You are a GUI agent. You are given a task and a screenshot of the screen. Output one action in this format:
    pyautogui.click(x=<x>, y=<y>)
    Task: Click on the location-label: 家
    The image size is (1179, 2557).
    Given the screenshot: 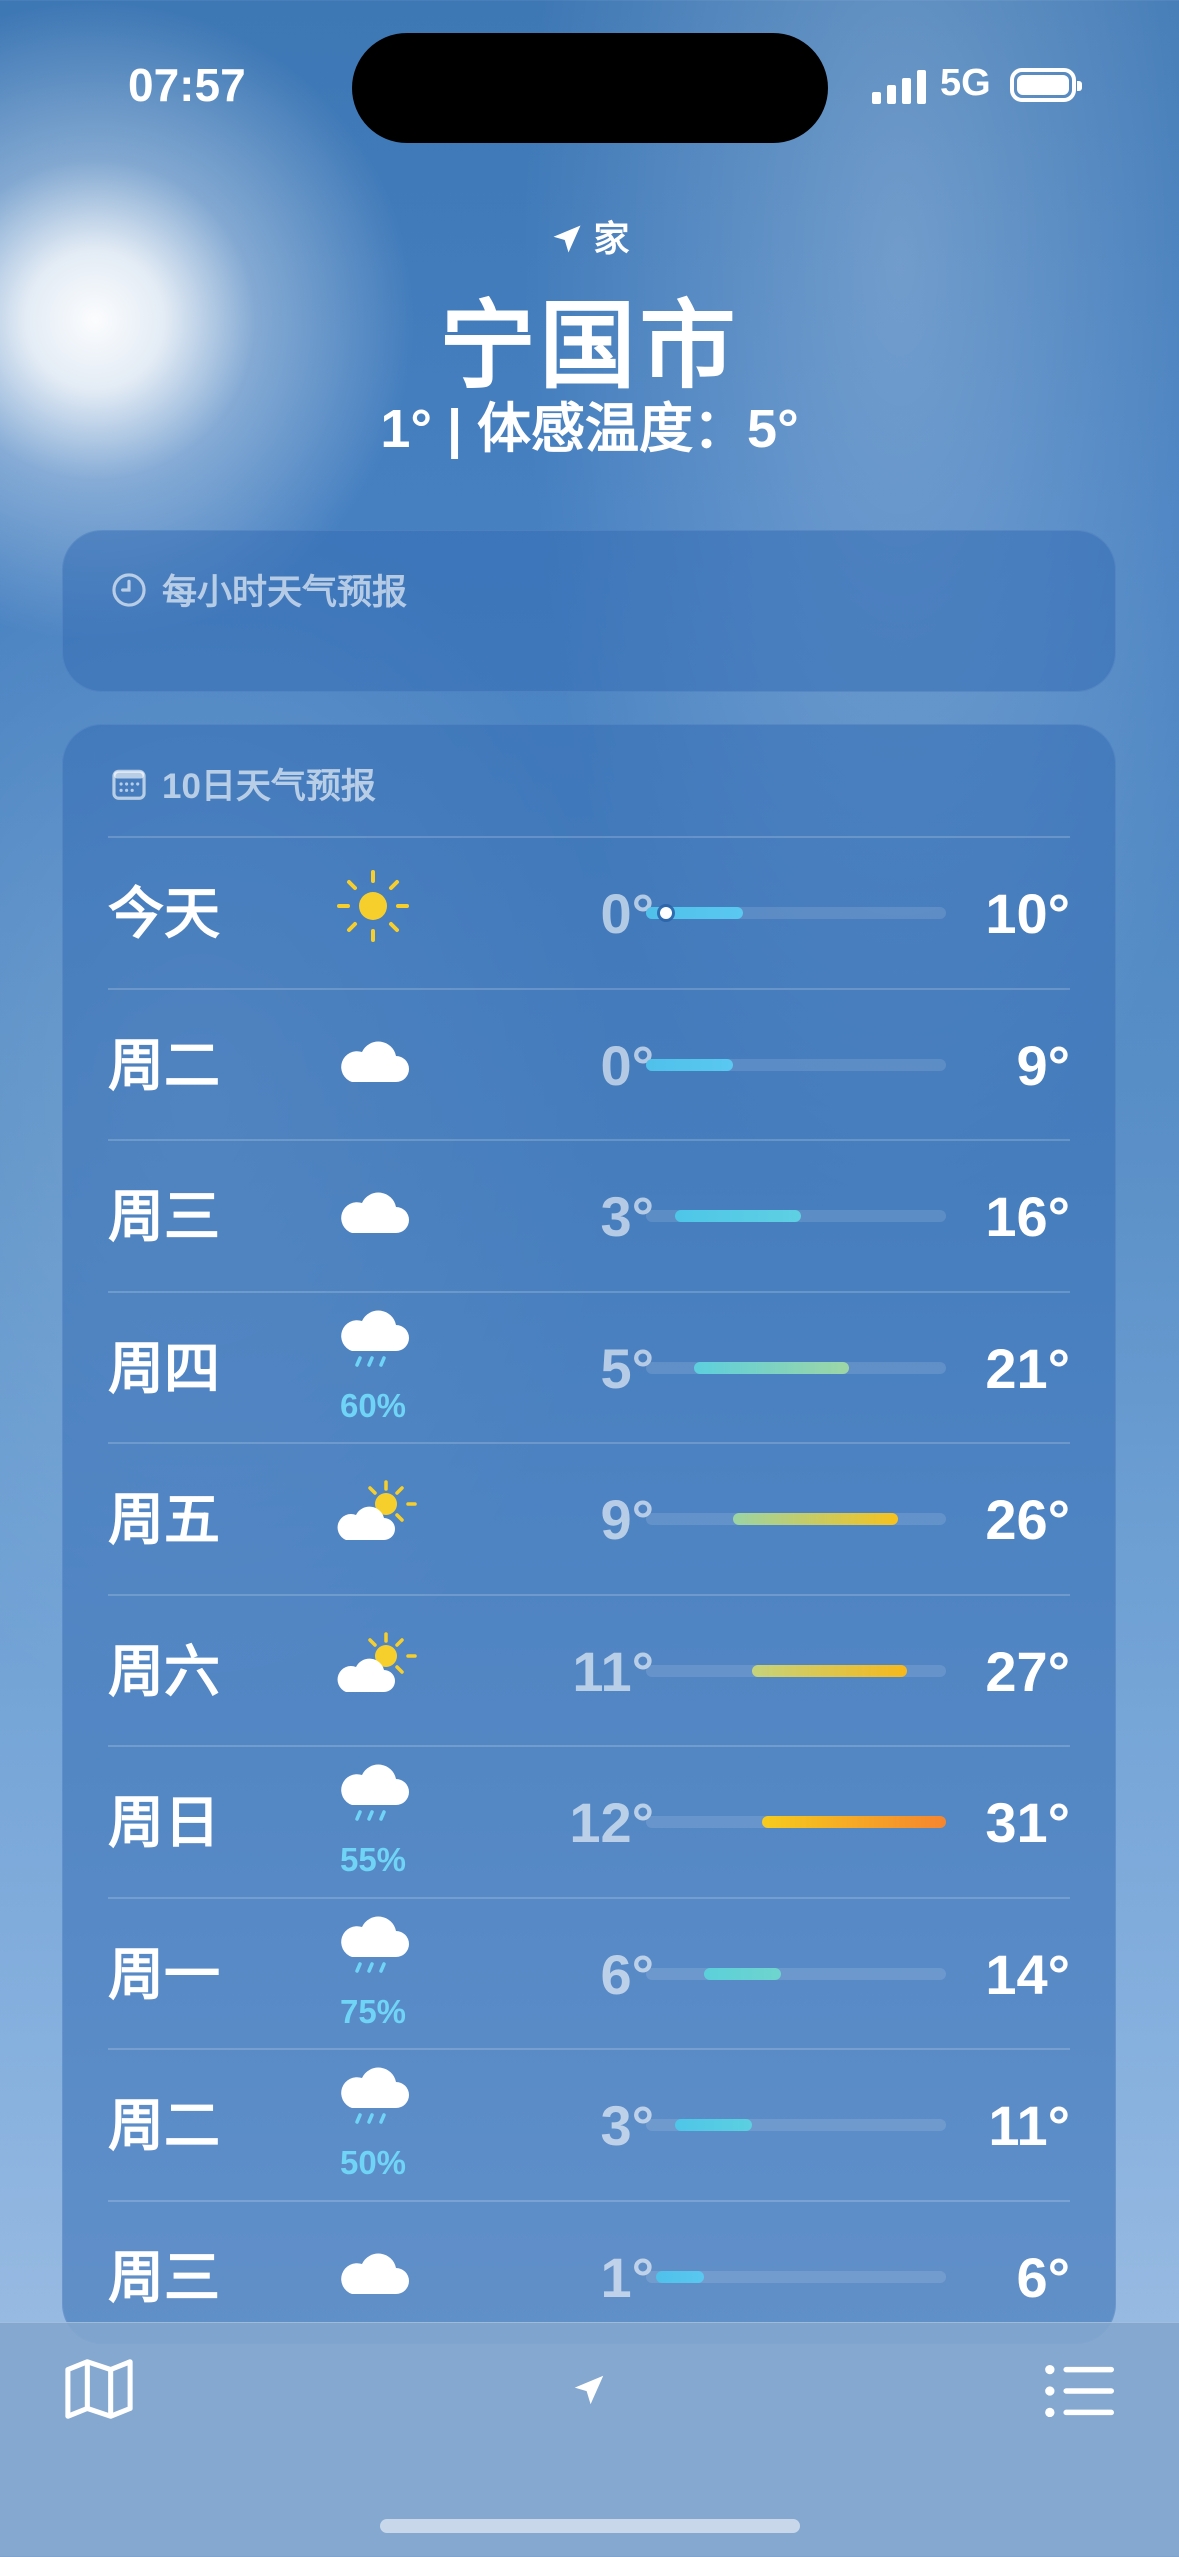 What is the action you would take?
    pyautogui.click(x=589, y=236)
    